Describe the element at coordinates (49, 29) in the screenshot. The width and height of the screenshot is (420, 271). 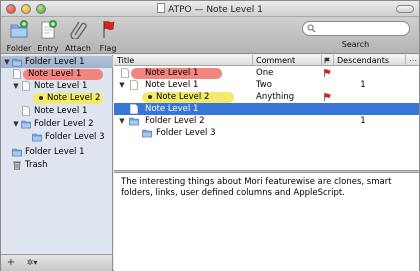
I see `entry-add-icon` at that location.